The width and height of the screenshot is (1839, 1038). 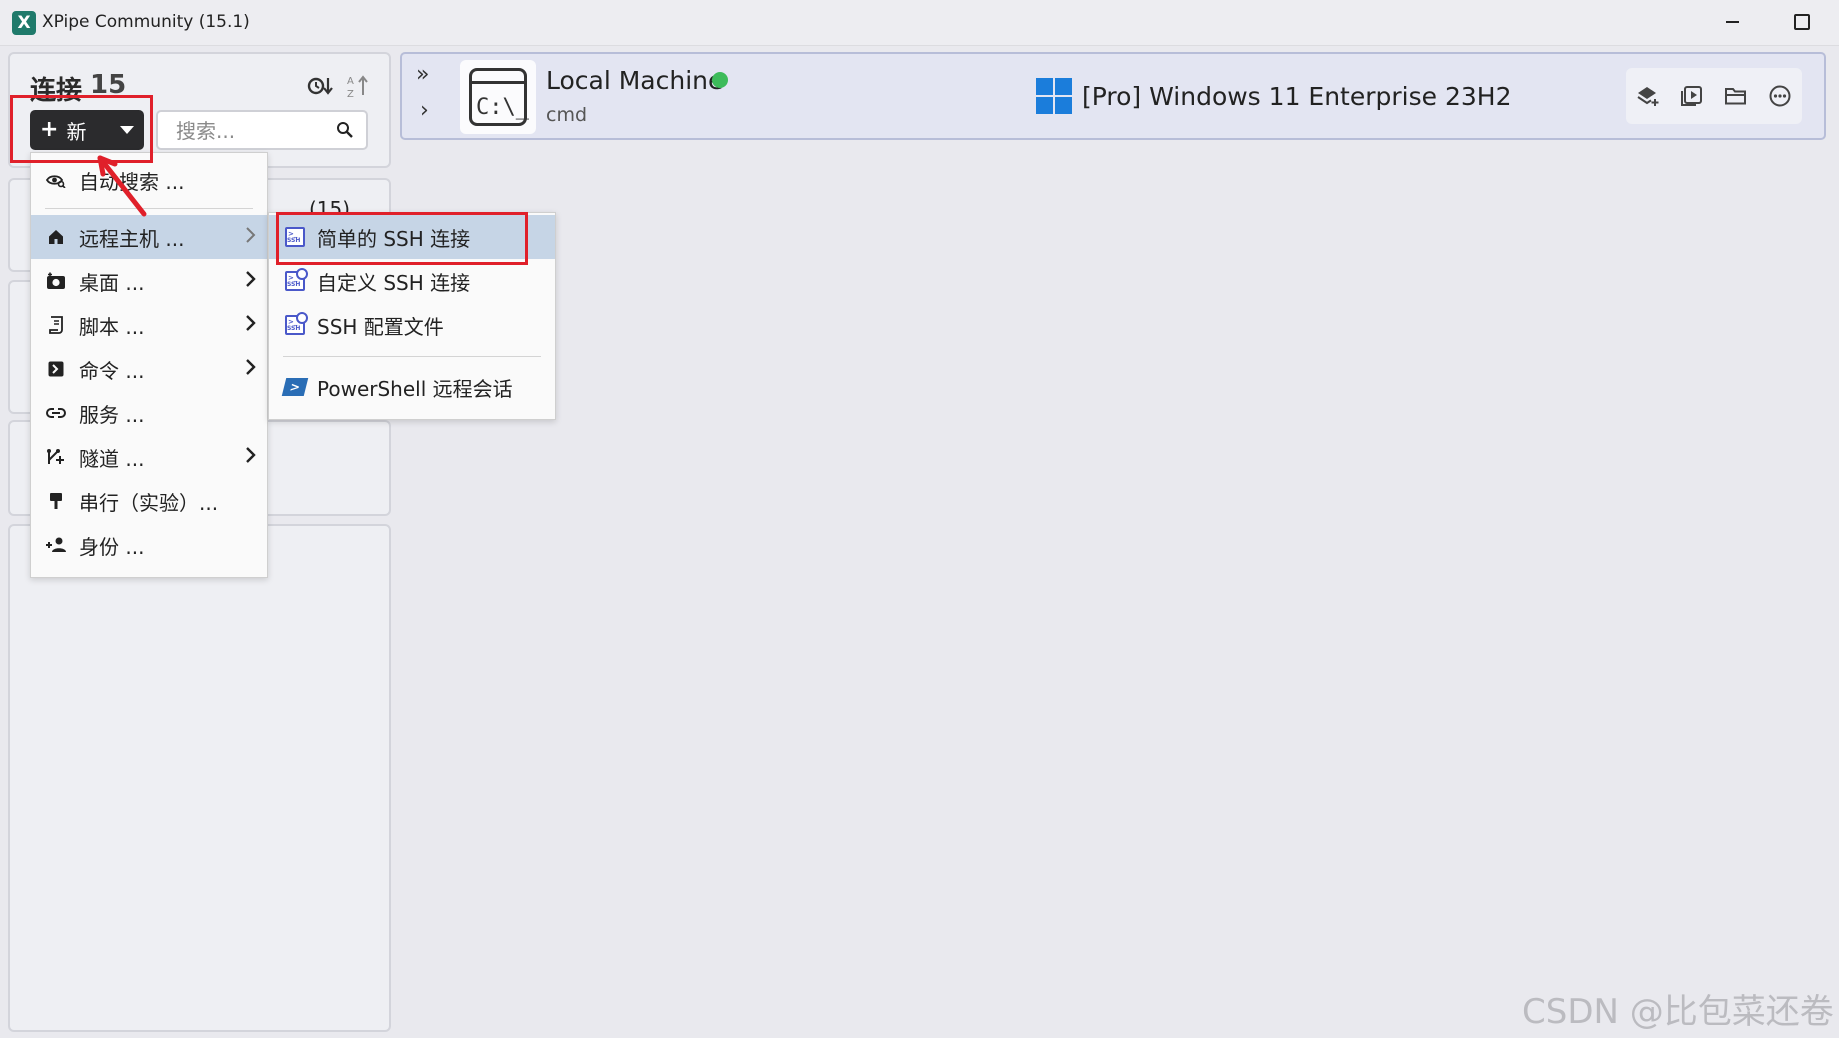 What do you see at coordinates (56, 457) in the screenshot?
I see `tunnel-icon` at bounding box center [56, 457].